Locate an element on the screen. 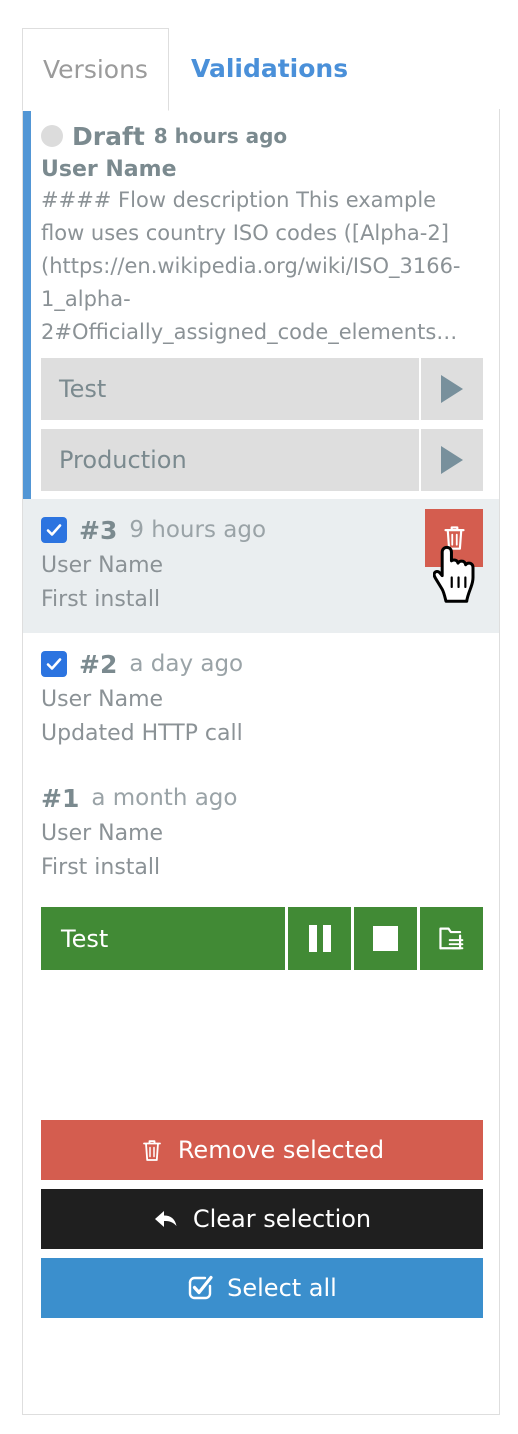  arrow-back-icon is located at coordinates (165, 1219).